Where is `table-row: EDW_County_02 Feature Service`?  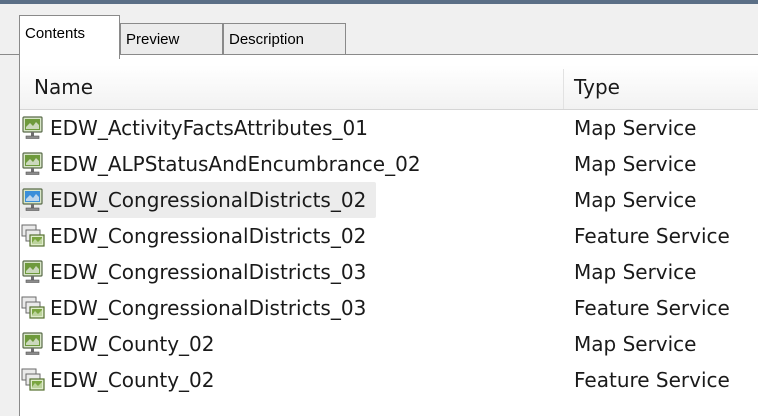
table-row: EDW_County_02 Feature Service is located at coordinates (389, 380).